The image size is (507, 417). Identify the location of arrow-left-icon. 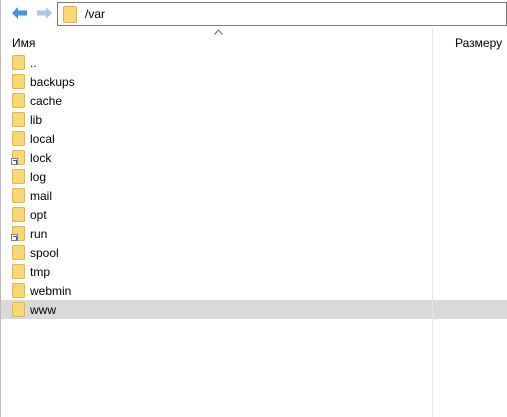
(19, 13).